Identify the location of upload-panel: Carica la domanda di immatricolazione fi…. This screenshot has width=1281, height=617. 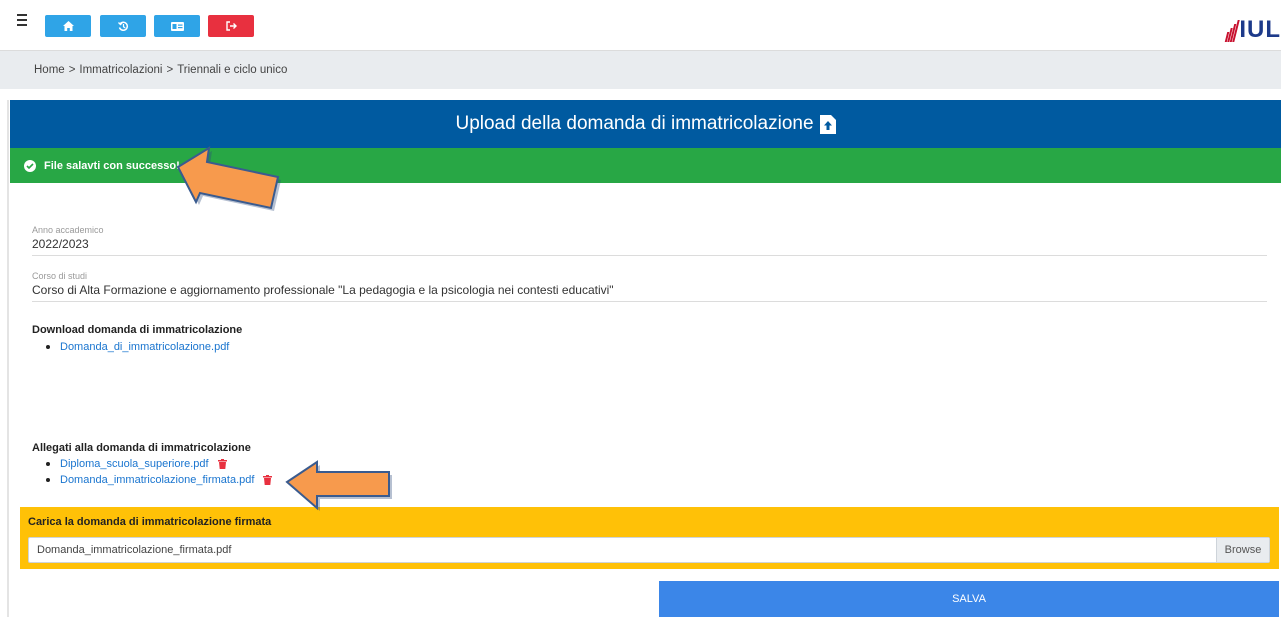
(649, 538).